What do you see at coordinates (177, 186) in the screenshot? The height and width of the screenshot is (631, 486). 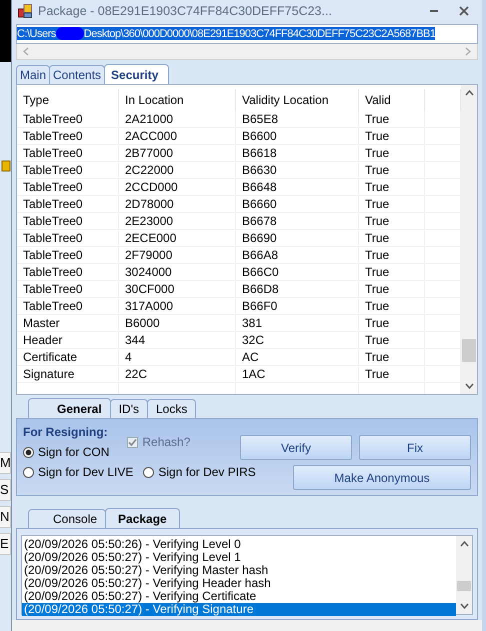 I see `table-cell: 2CCD000` at bounding box center [177, 186].